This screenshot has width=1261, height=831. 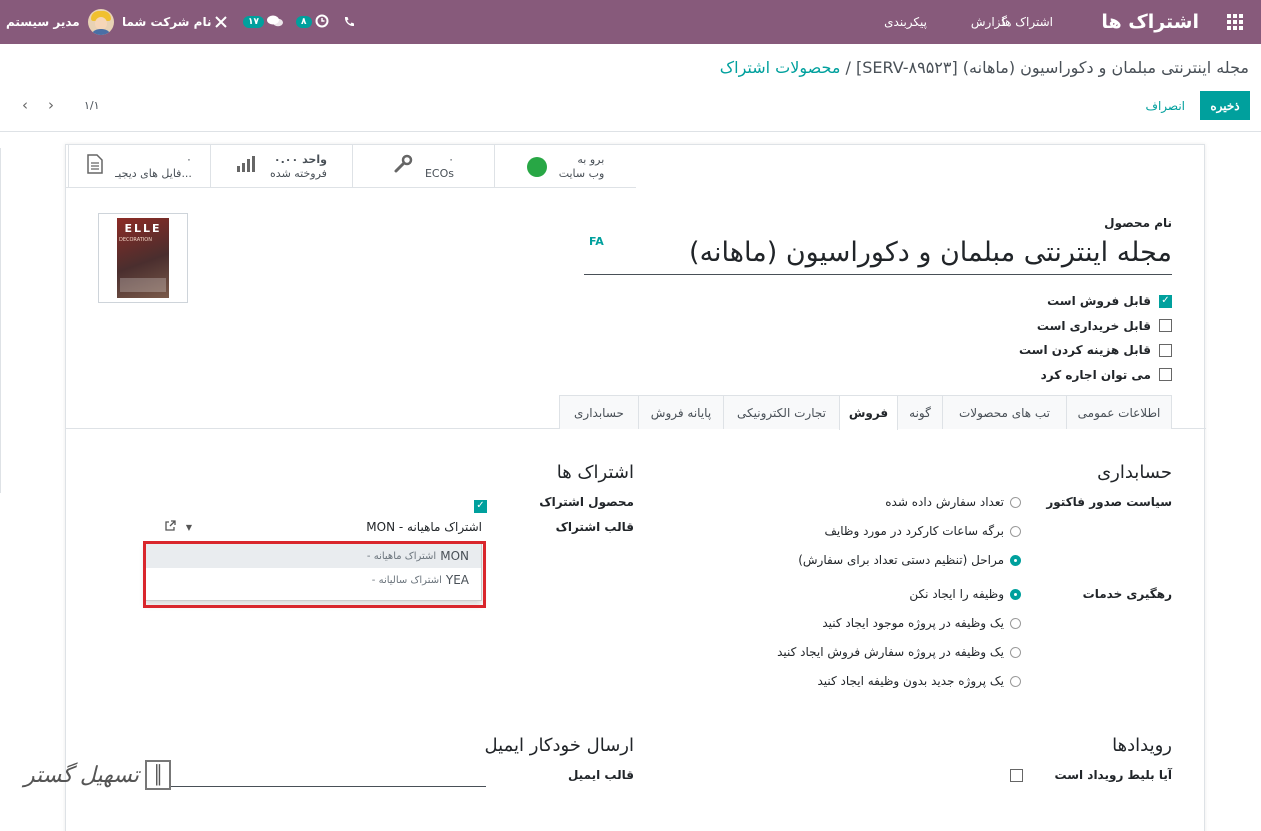 I want to click on user-name: مدیر سیستم, so click(x=43, y=22).